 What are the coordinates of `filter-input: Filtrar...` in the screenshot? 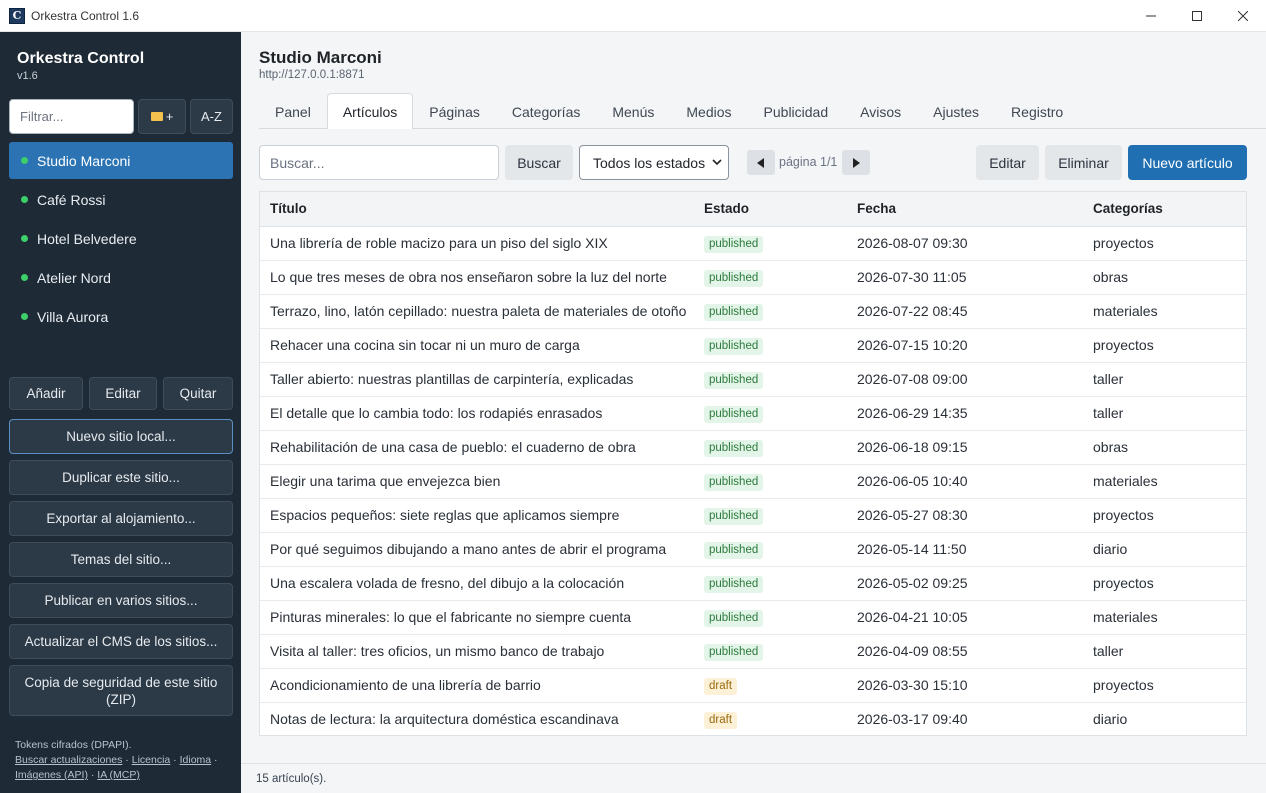 It's located at (71, 116).